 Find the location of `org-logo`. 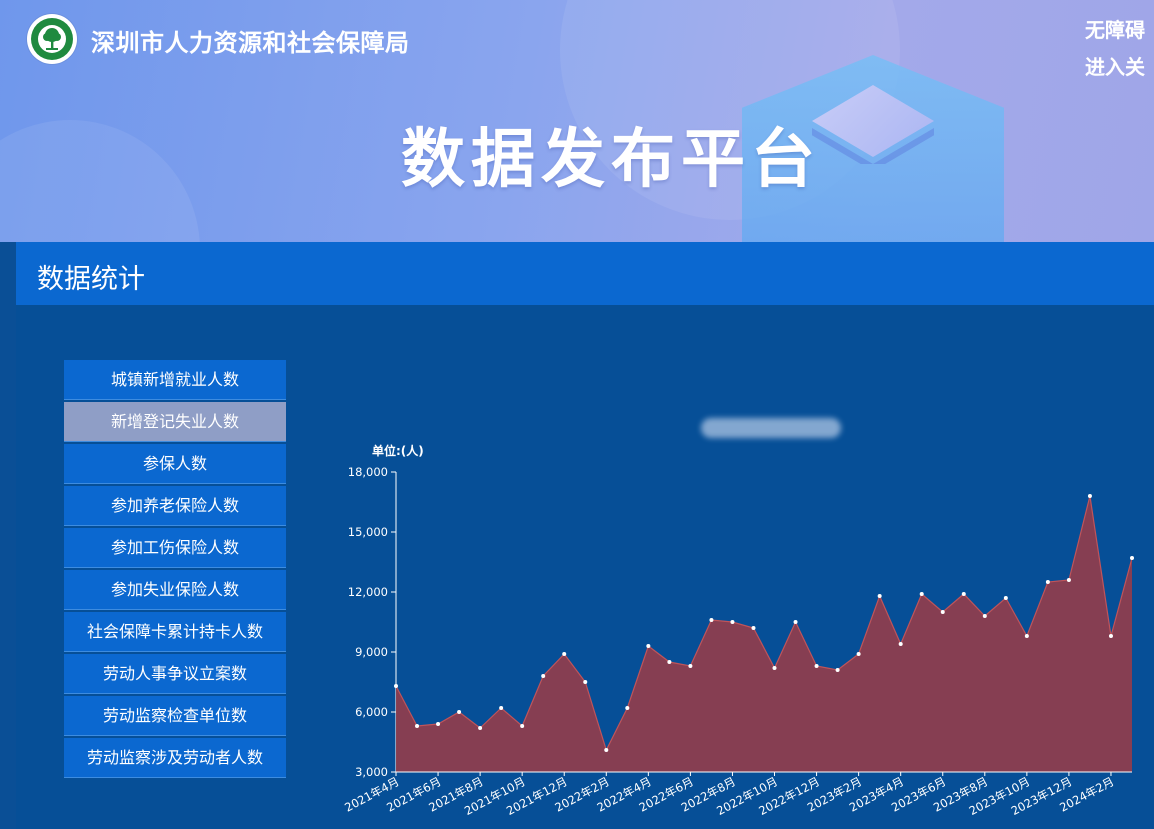

org-logo is located at coordinates (52, 39).